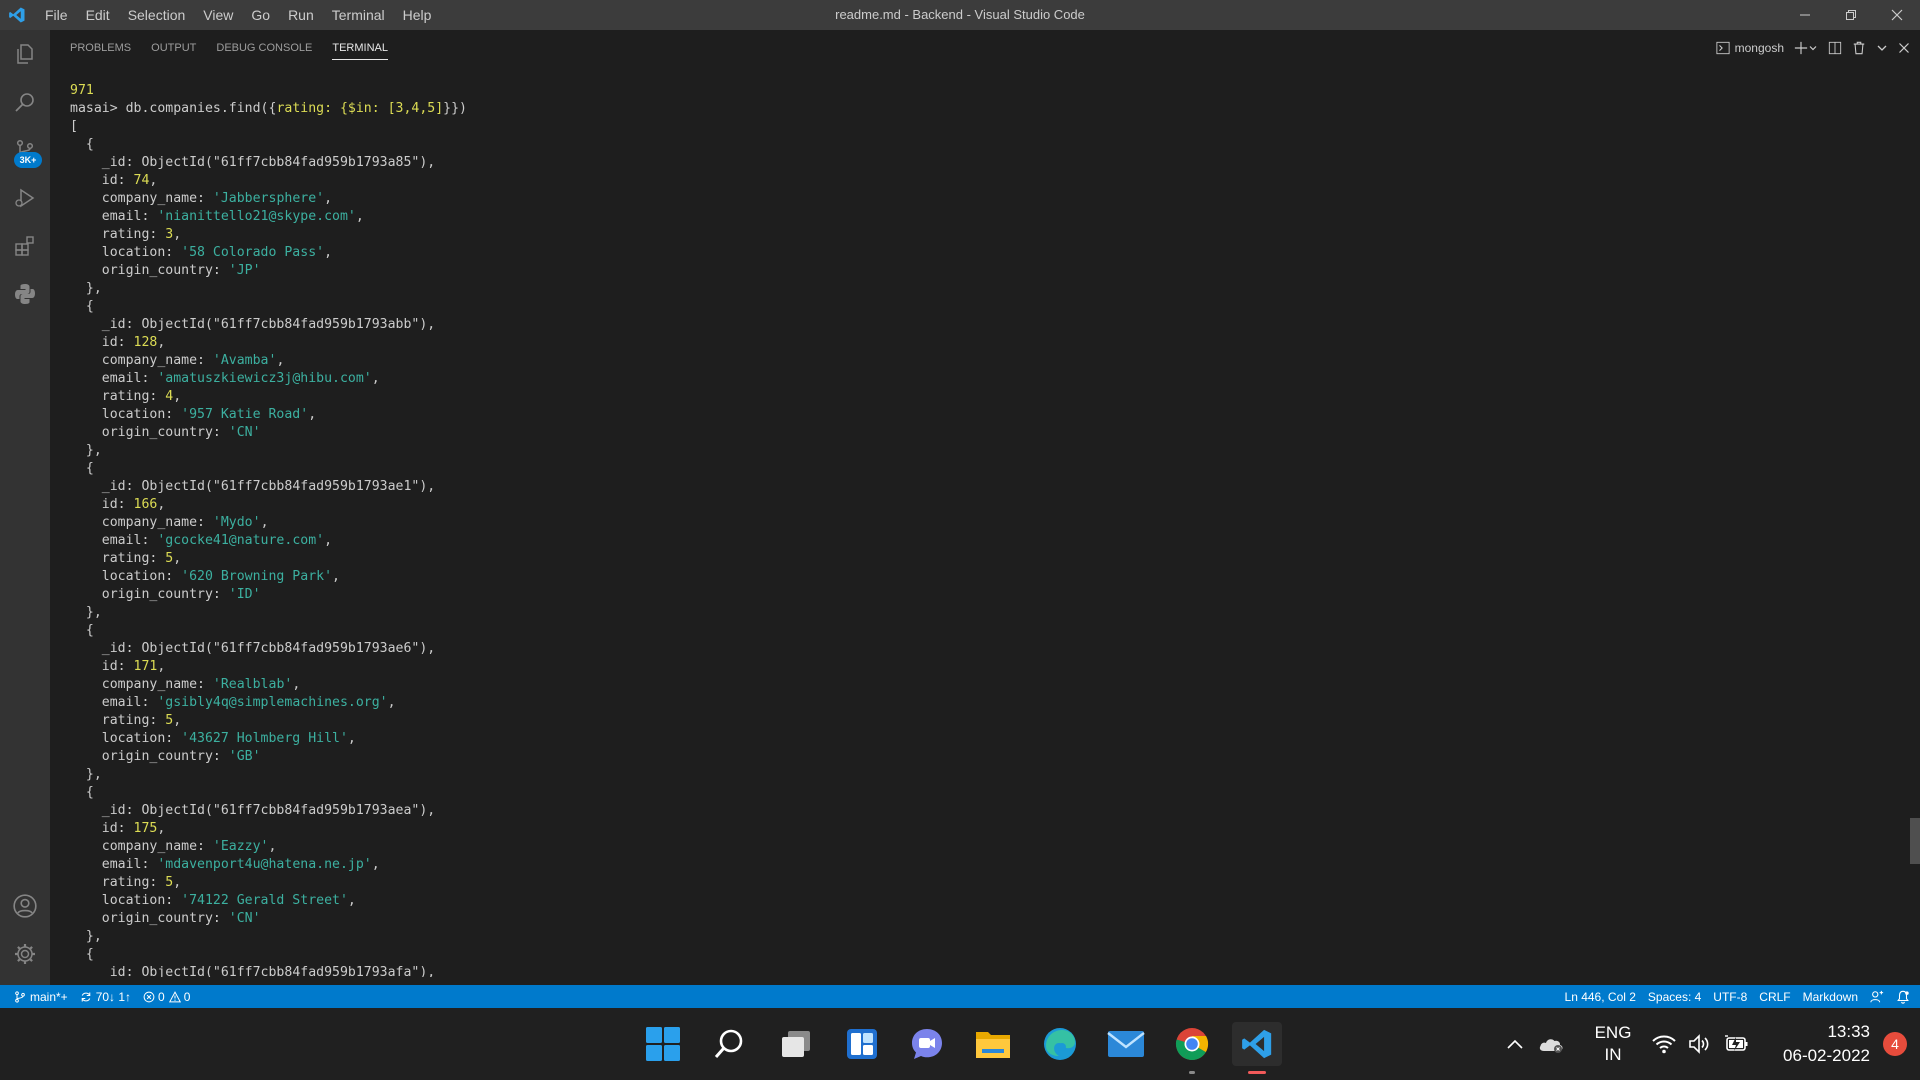 This screenshot has height=1080, width=1920. I want to click on wifi-button, so click(1664, 1044).